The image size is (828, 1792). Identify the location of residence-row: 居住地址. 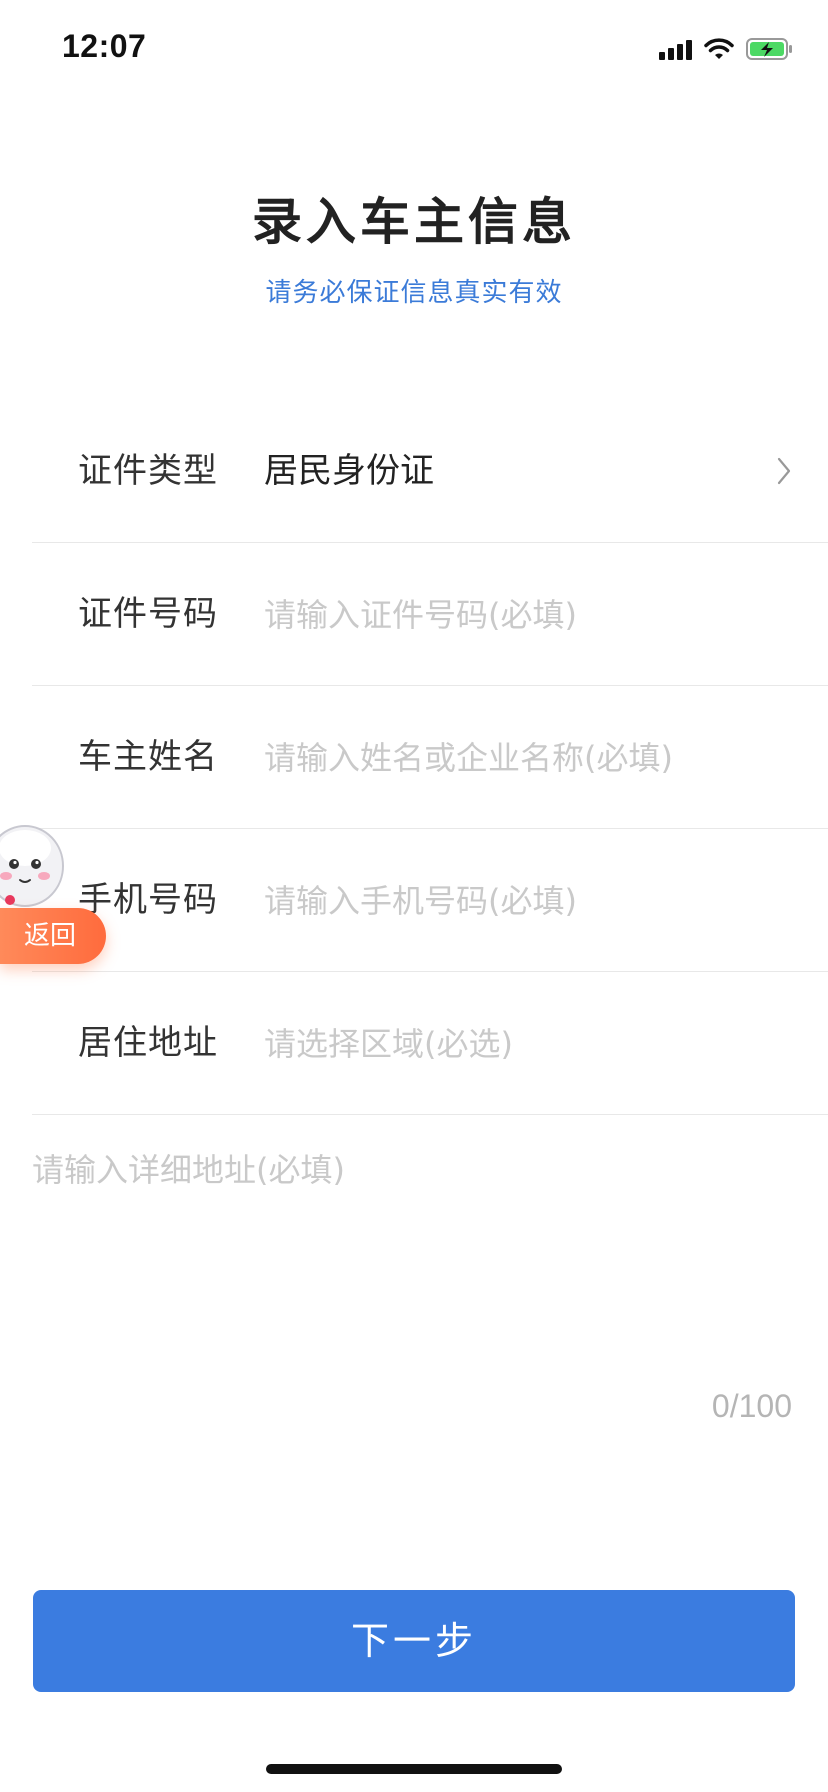
(430, 1043).